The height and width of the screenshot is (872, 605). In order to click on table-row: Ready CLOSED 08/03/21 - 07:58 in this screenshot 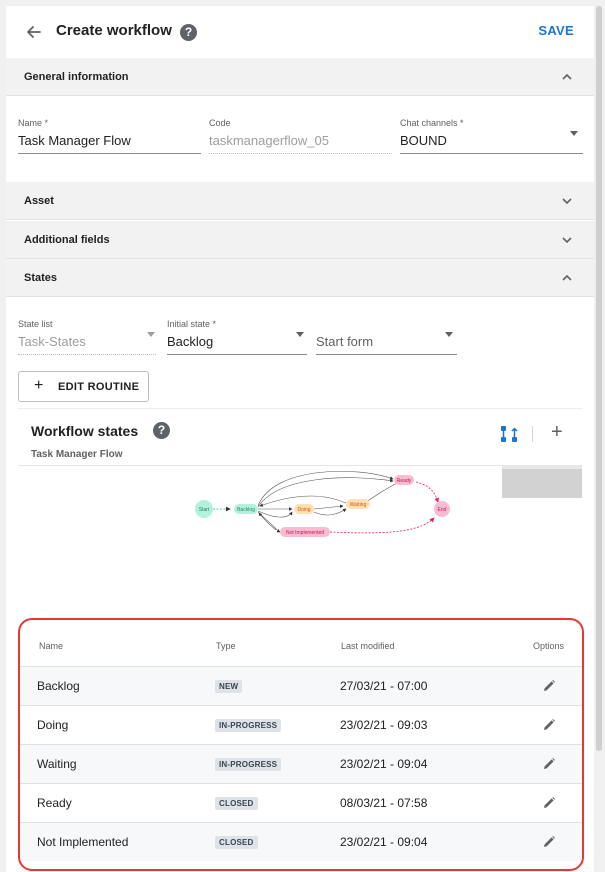, I will do `click(301, 802)`.